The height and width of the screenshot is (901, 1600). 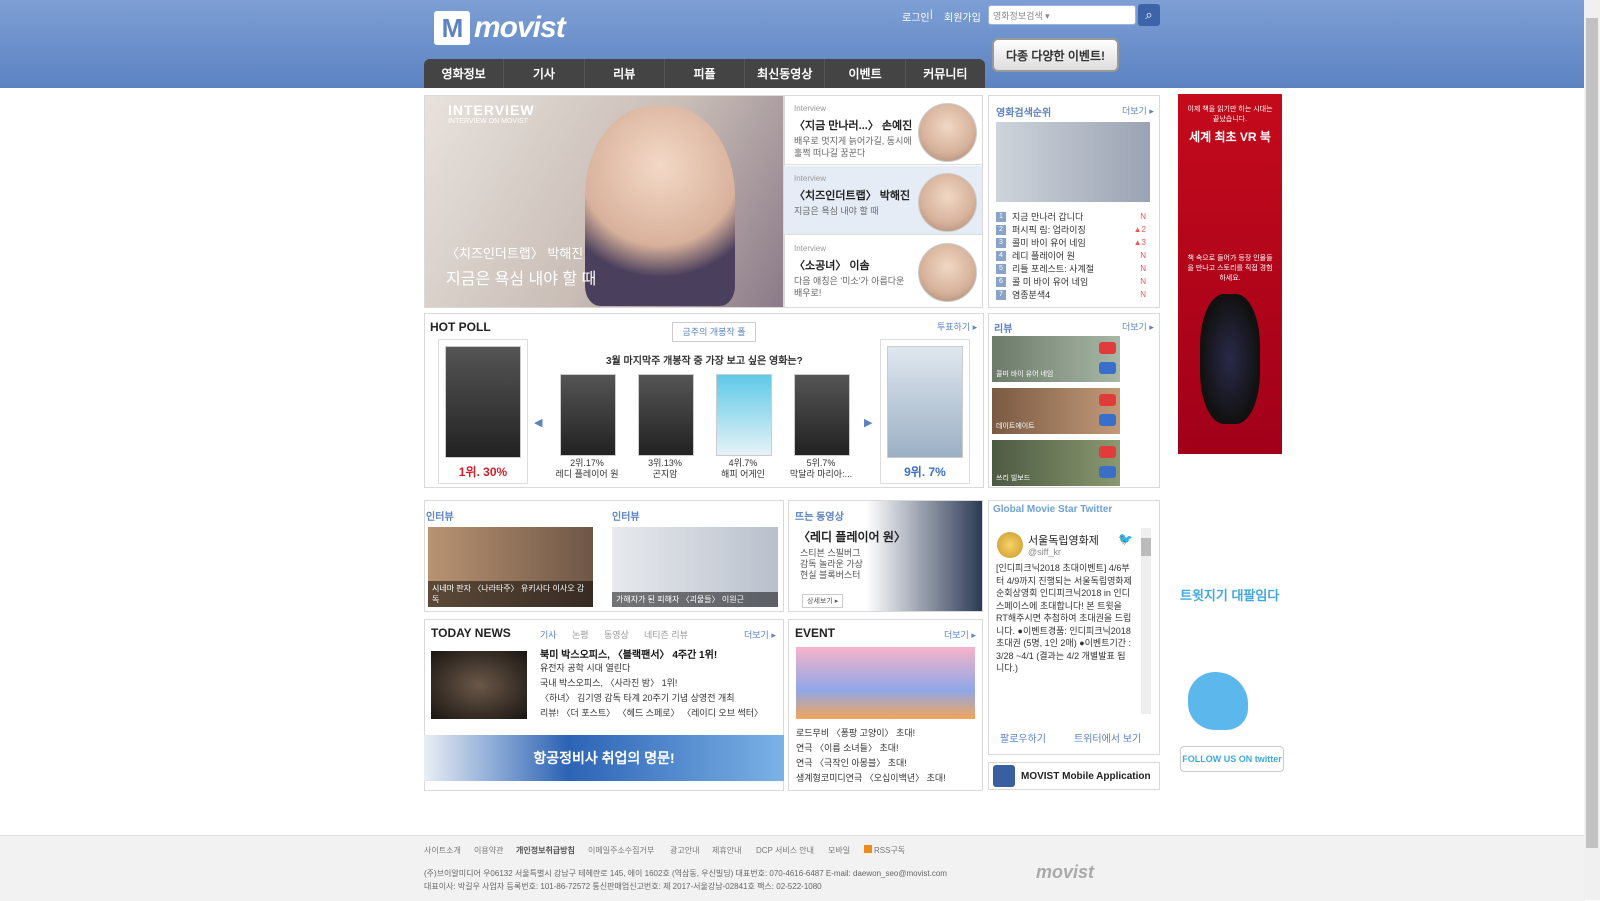 I want to click on interview-box-title: 인터뷰, so click(x=626, y=517).